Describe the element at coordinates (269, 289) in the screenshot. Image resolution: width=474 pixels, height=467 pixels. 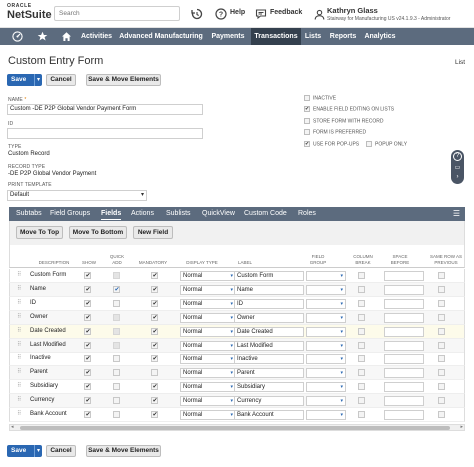
I see `label-input: Name` at that location.